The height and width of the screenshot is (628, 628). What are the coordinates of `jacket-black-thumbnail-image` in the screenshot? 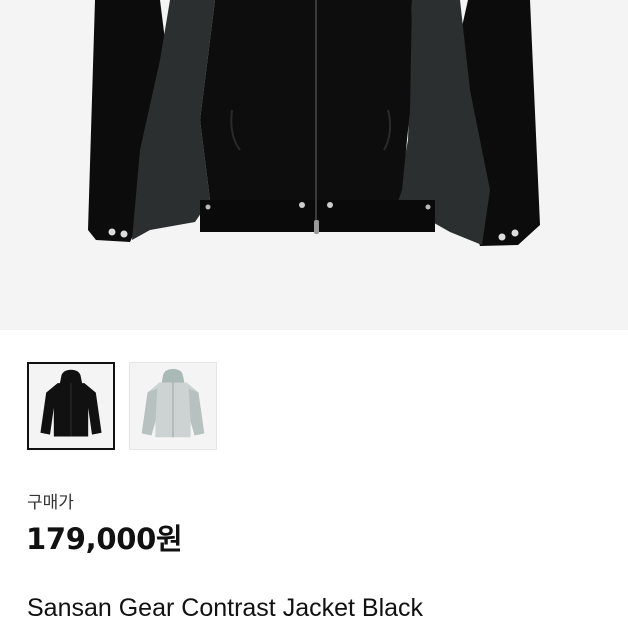 It's located at (71, 403).